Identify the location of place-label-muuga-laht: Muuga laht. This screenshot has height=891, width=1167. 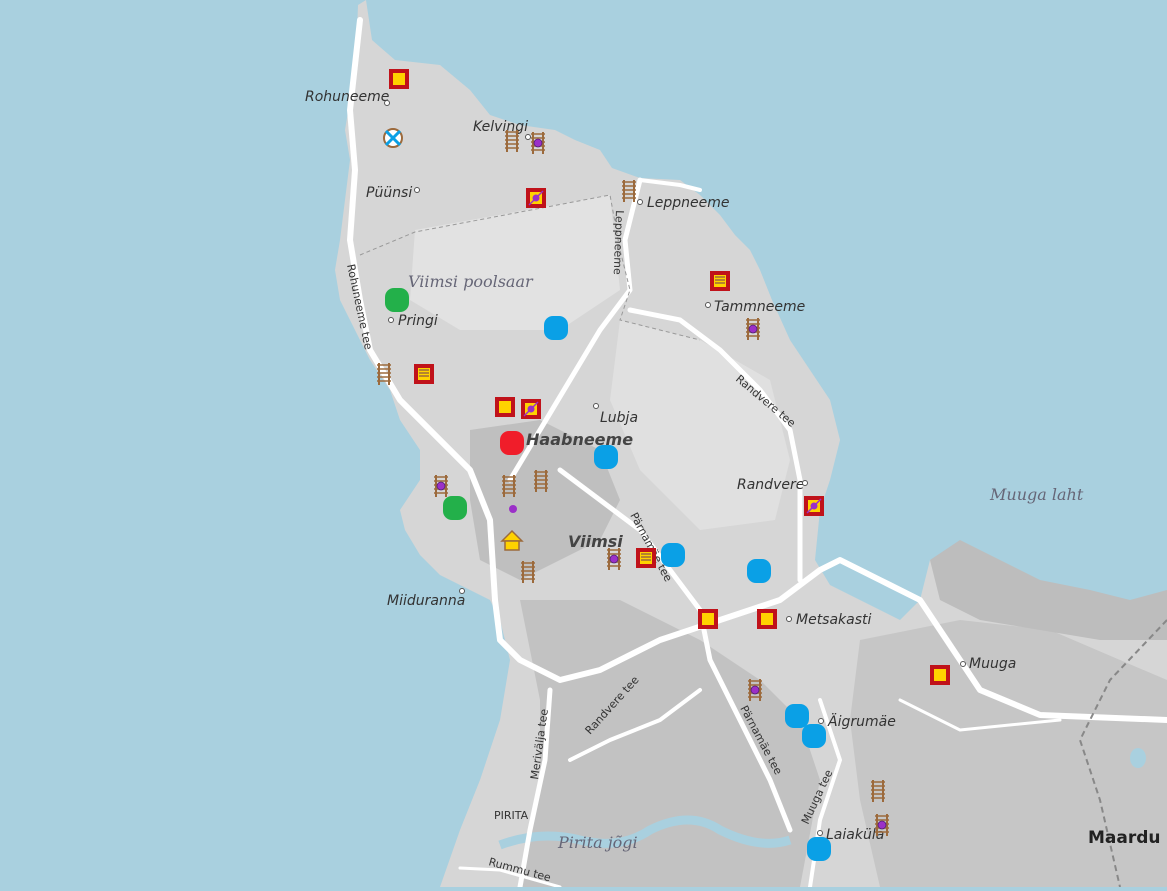
(1036, 494).